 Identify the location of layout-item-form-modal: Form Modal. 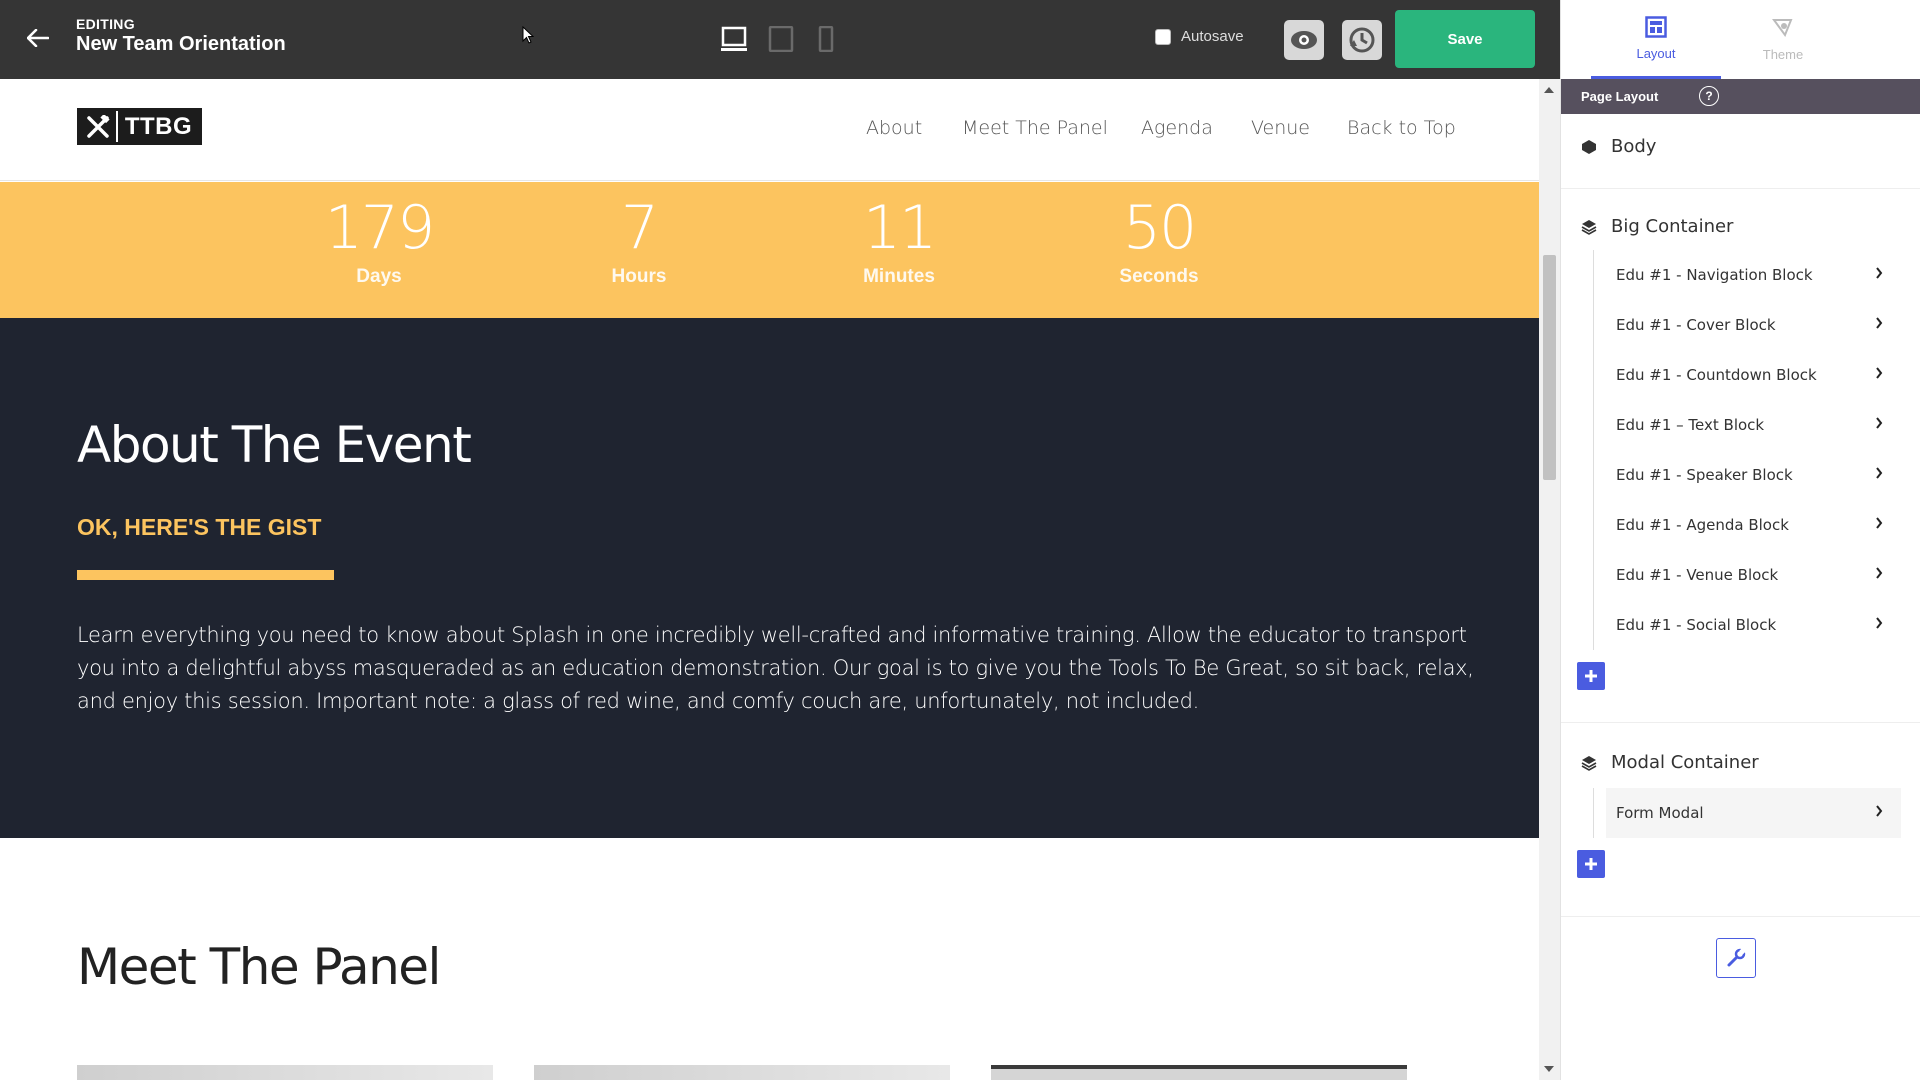
(1753, 813).